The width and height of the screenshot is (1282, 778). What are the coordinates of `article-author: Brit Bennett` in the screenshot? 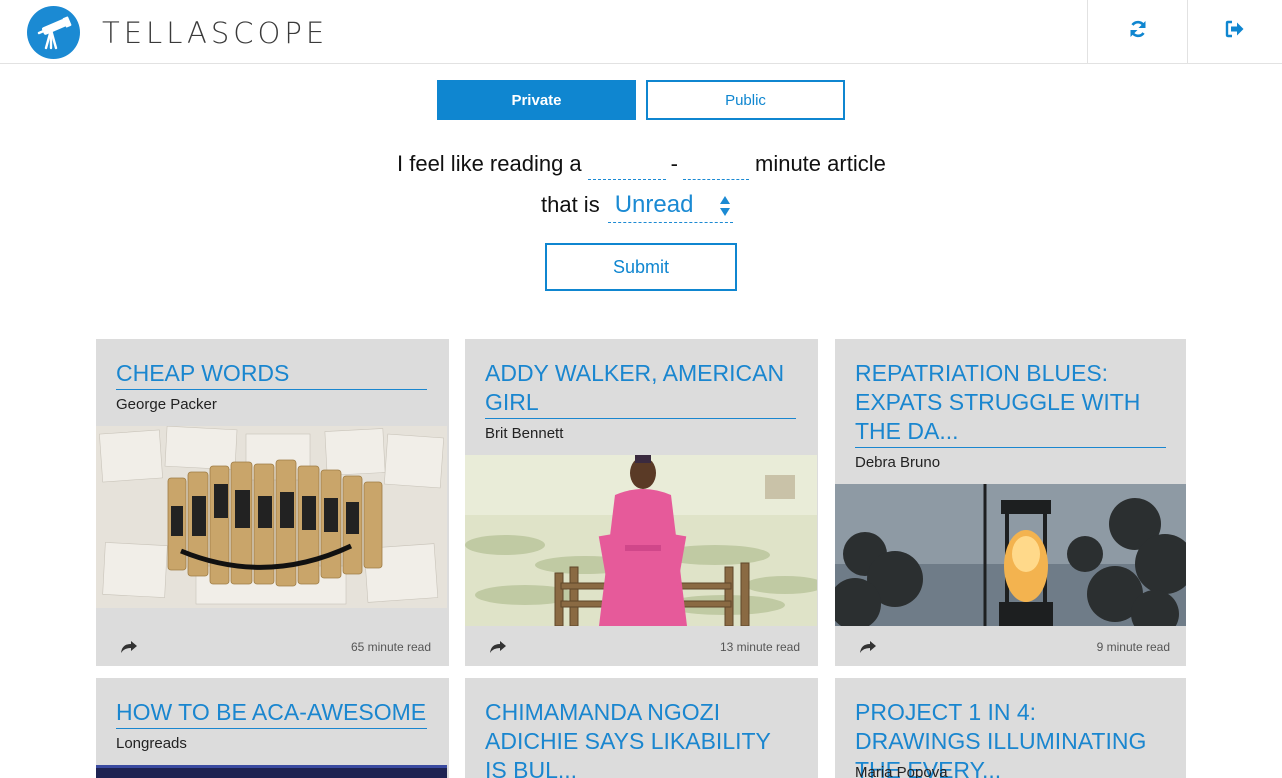 It's located at (524, 433).